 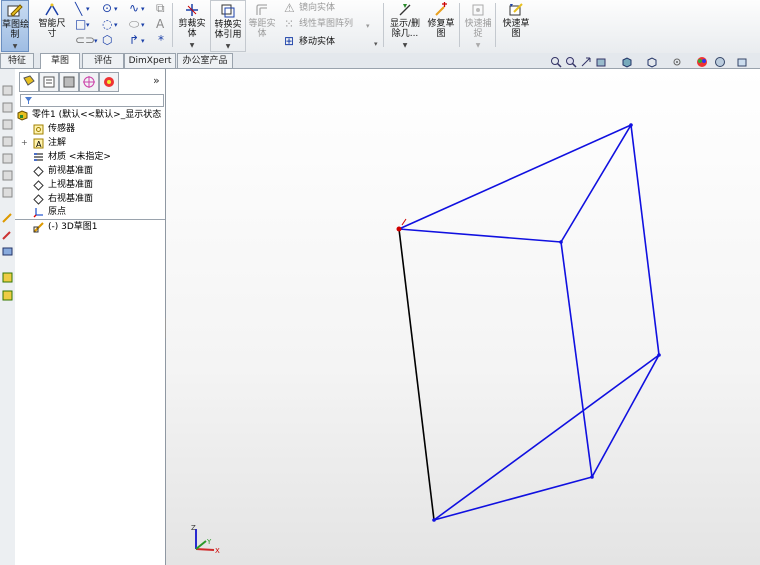 I want to click on spline-icon: ∿, so click(x=134, y=8).